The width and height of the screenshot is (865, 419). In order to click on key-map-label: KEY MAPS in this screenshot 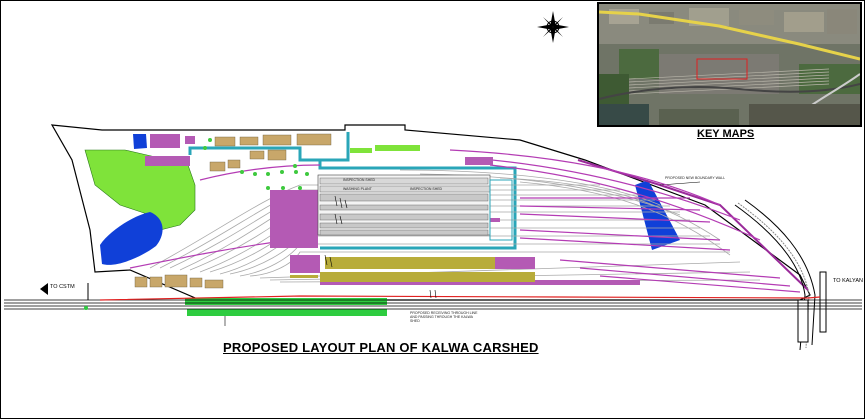, I will do `click(726, 134)`.